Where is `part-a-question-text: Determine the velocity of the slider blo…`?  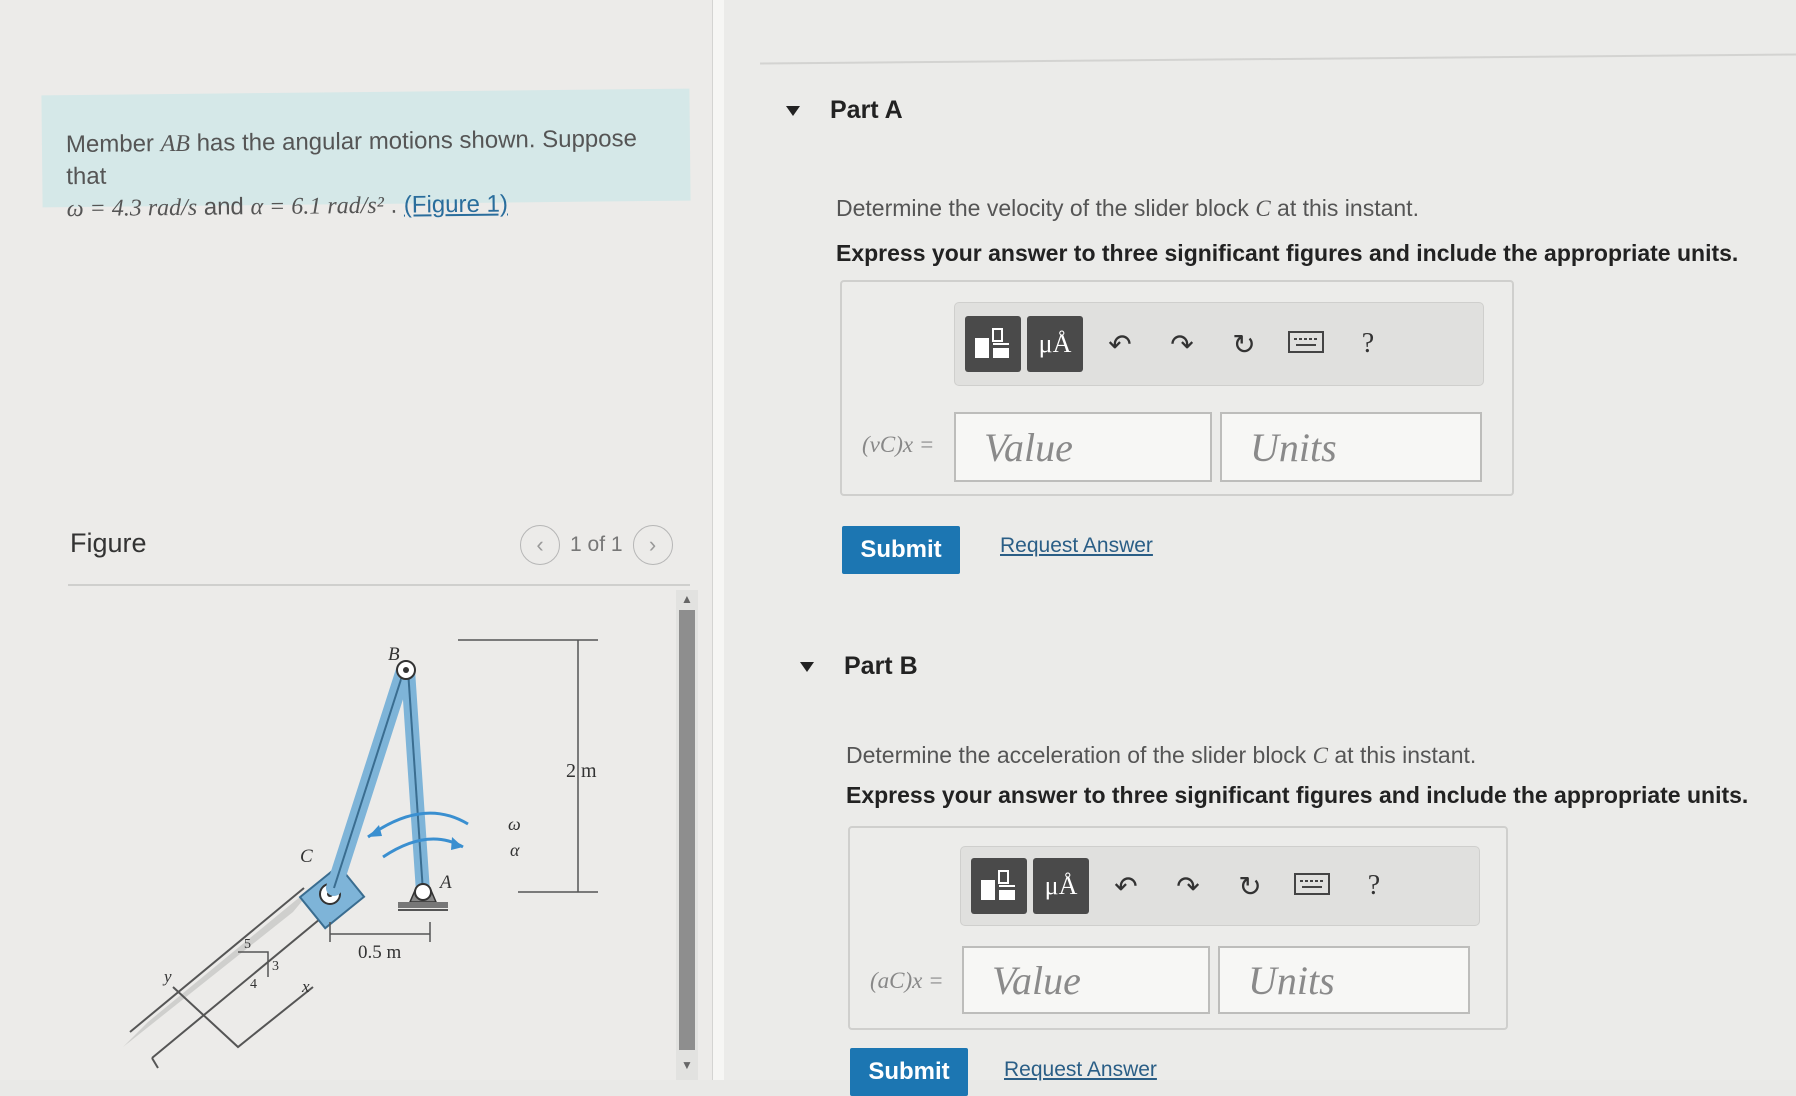
part-a-question-text: Determine the velocity of the slider blo… is located at coordinates (1046, 208).